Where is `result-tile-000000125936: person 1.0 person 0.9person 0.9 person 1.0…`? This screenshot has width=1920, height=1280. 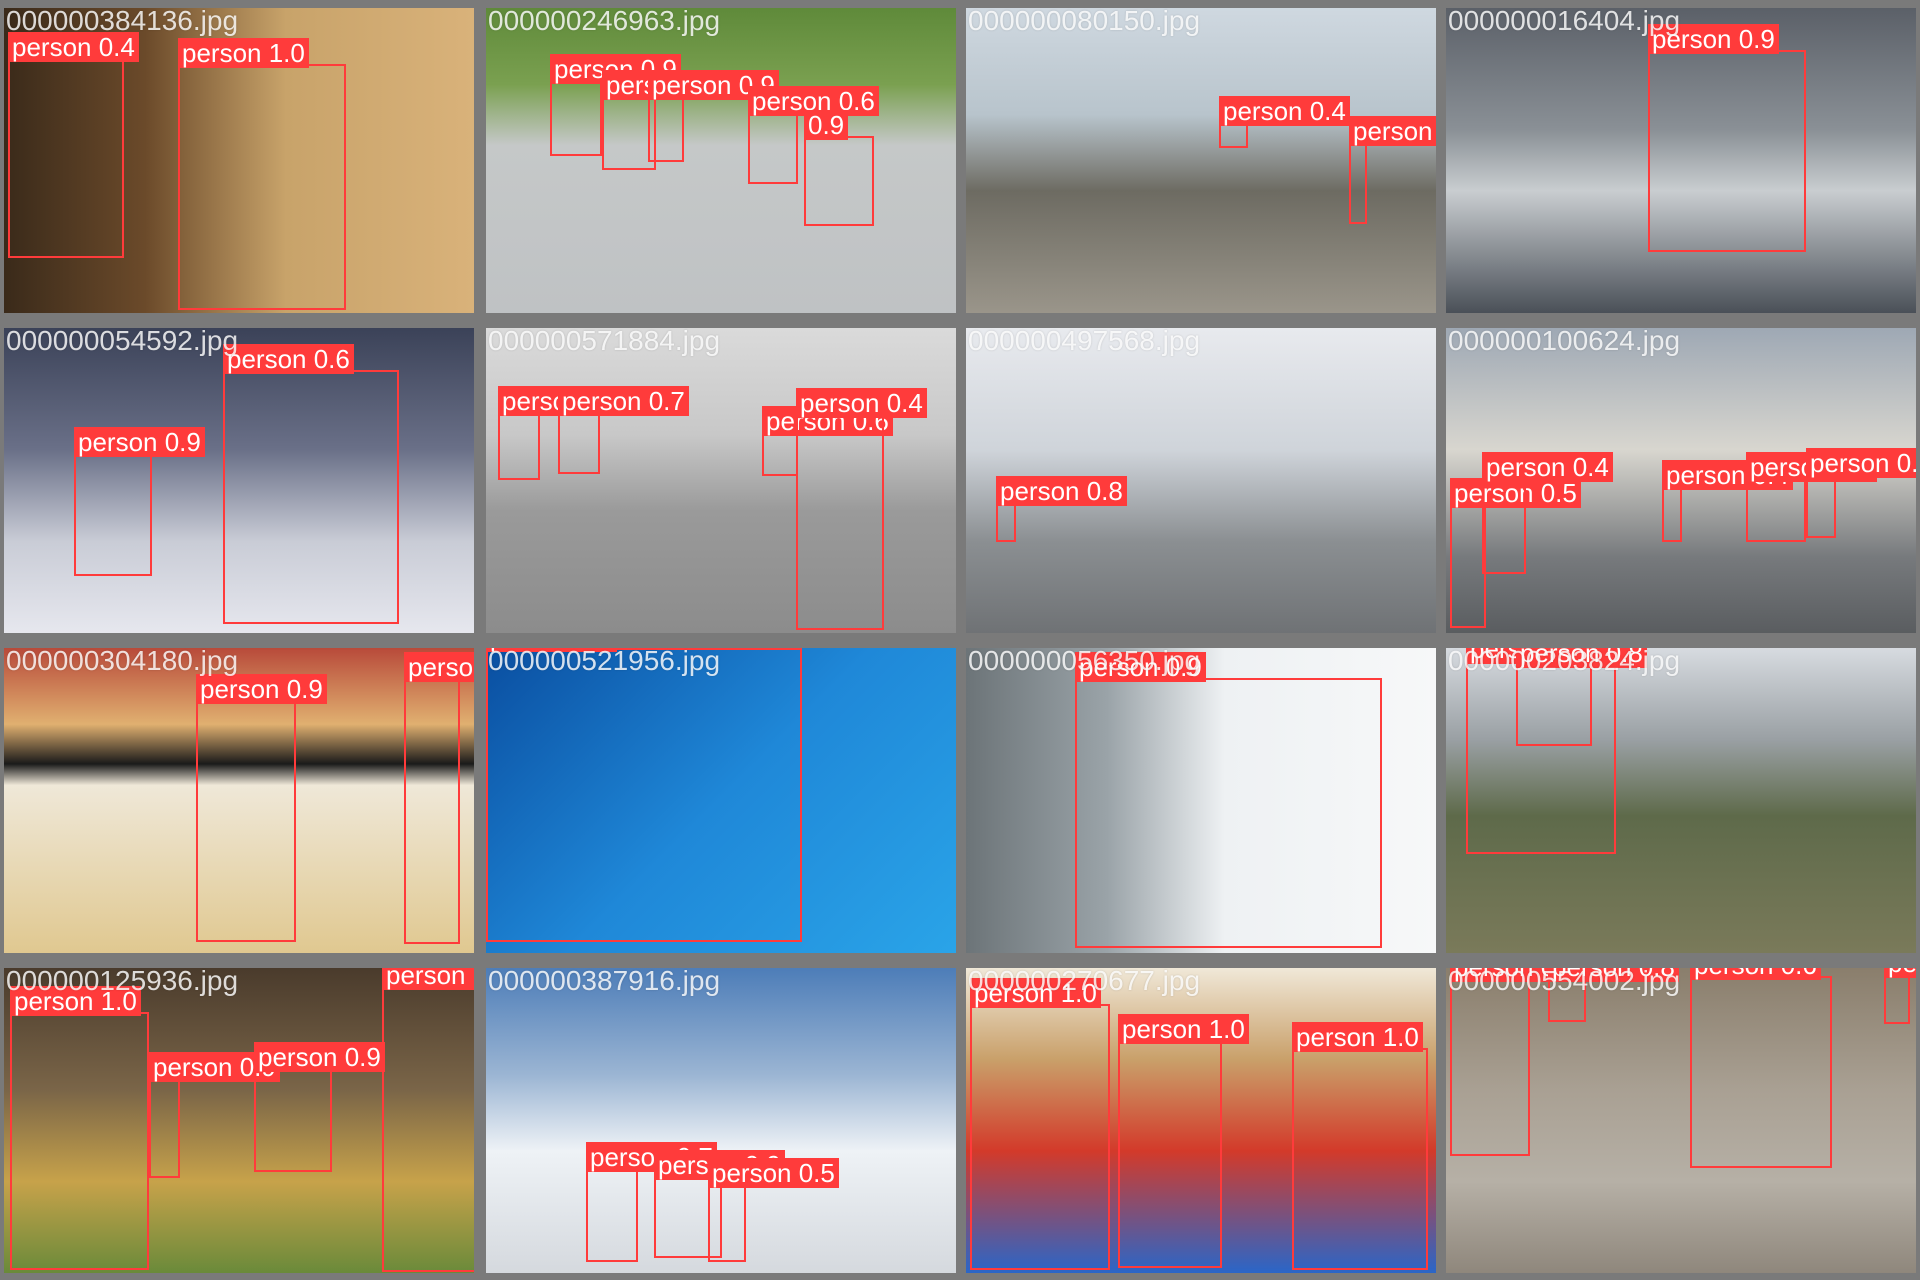 result-tile-000000125936: person 1.0 person 0.9person 0.9 person 1.0… is located at coordinates (239, 1120).